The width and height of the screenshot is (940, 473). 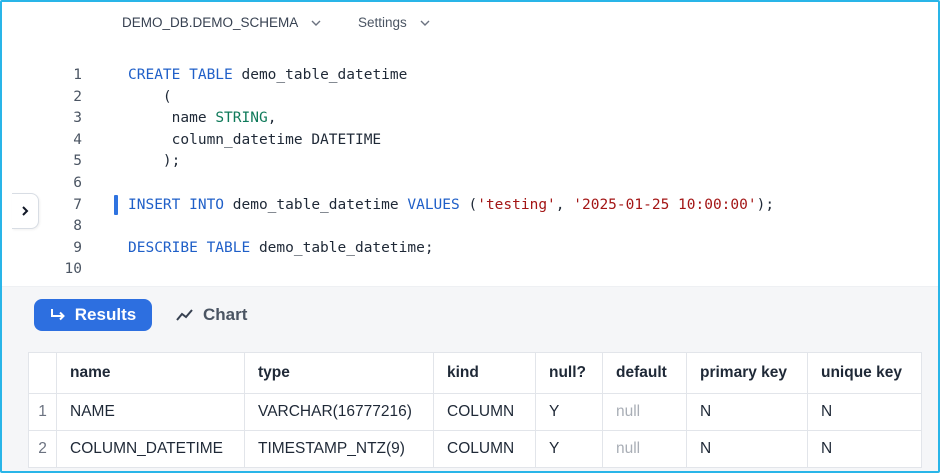 I want to click on settings-dropdown: Settings, so click(x=394, y=22).